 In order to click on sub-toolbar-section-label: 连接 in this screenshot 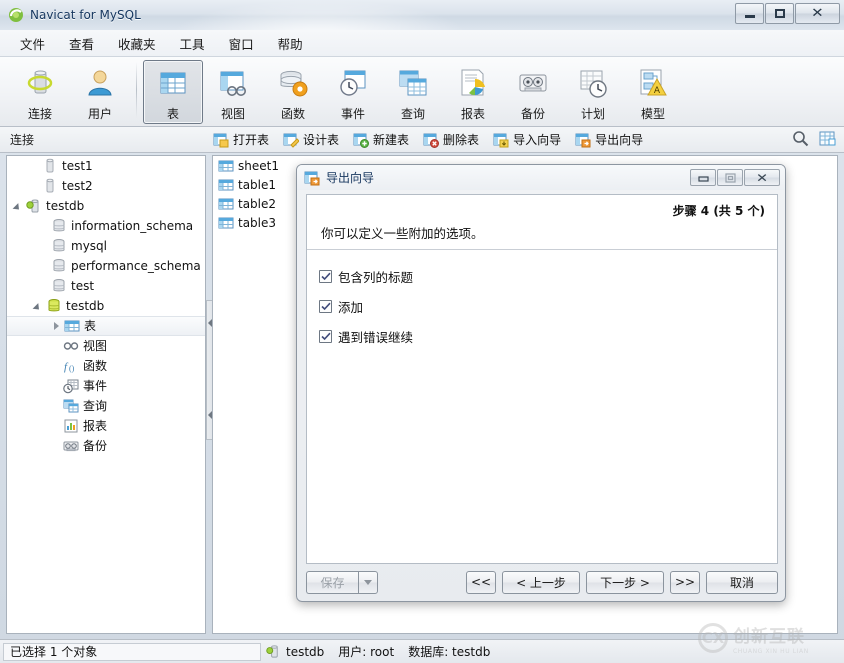, I will do `click(22, 140)`.